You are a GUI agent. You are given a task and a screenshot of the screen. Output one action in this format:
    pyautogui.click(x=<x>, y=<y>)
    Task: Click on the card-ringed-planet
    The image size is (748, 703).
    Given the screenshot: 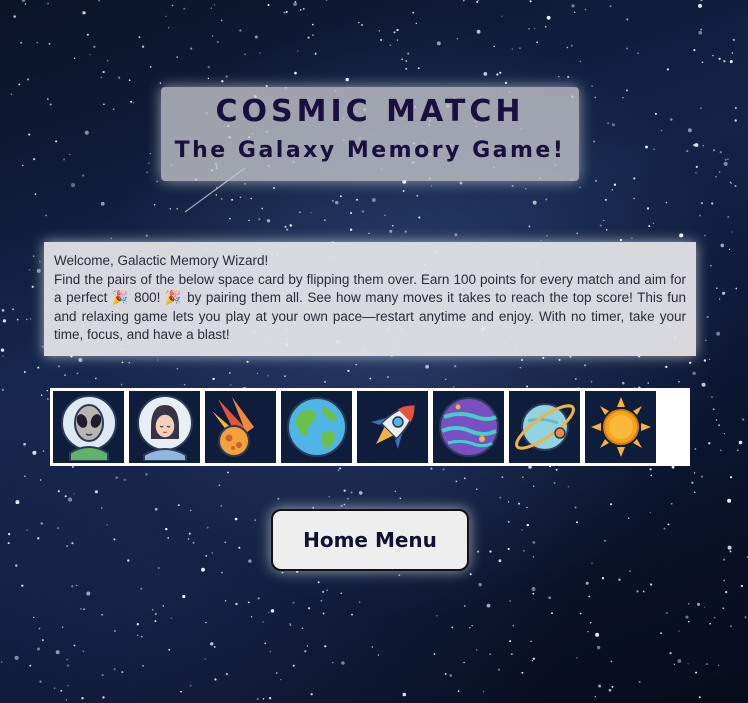 What is the action you would take?
    pyautogui.click(x=544, y=427)
    